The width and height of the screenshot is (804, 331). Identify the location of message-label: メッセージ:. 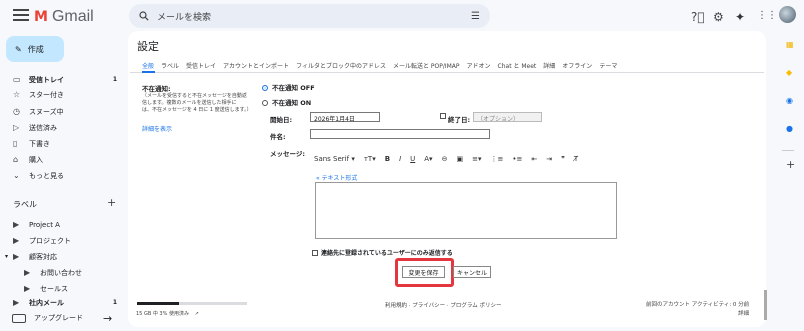
(287, 154).